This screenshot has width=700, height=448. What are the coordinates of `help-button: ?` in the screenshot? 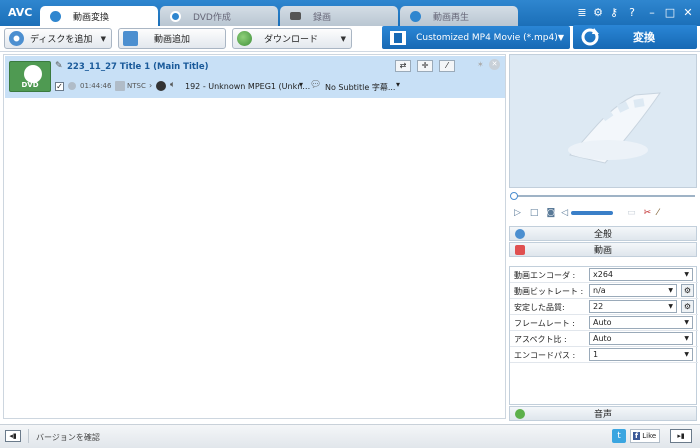 It's located at (632, 12).